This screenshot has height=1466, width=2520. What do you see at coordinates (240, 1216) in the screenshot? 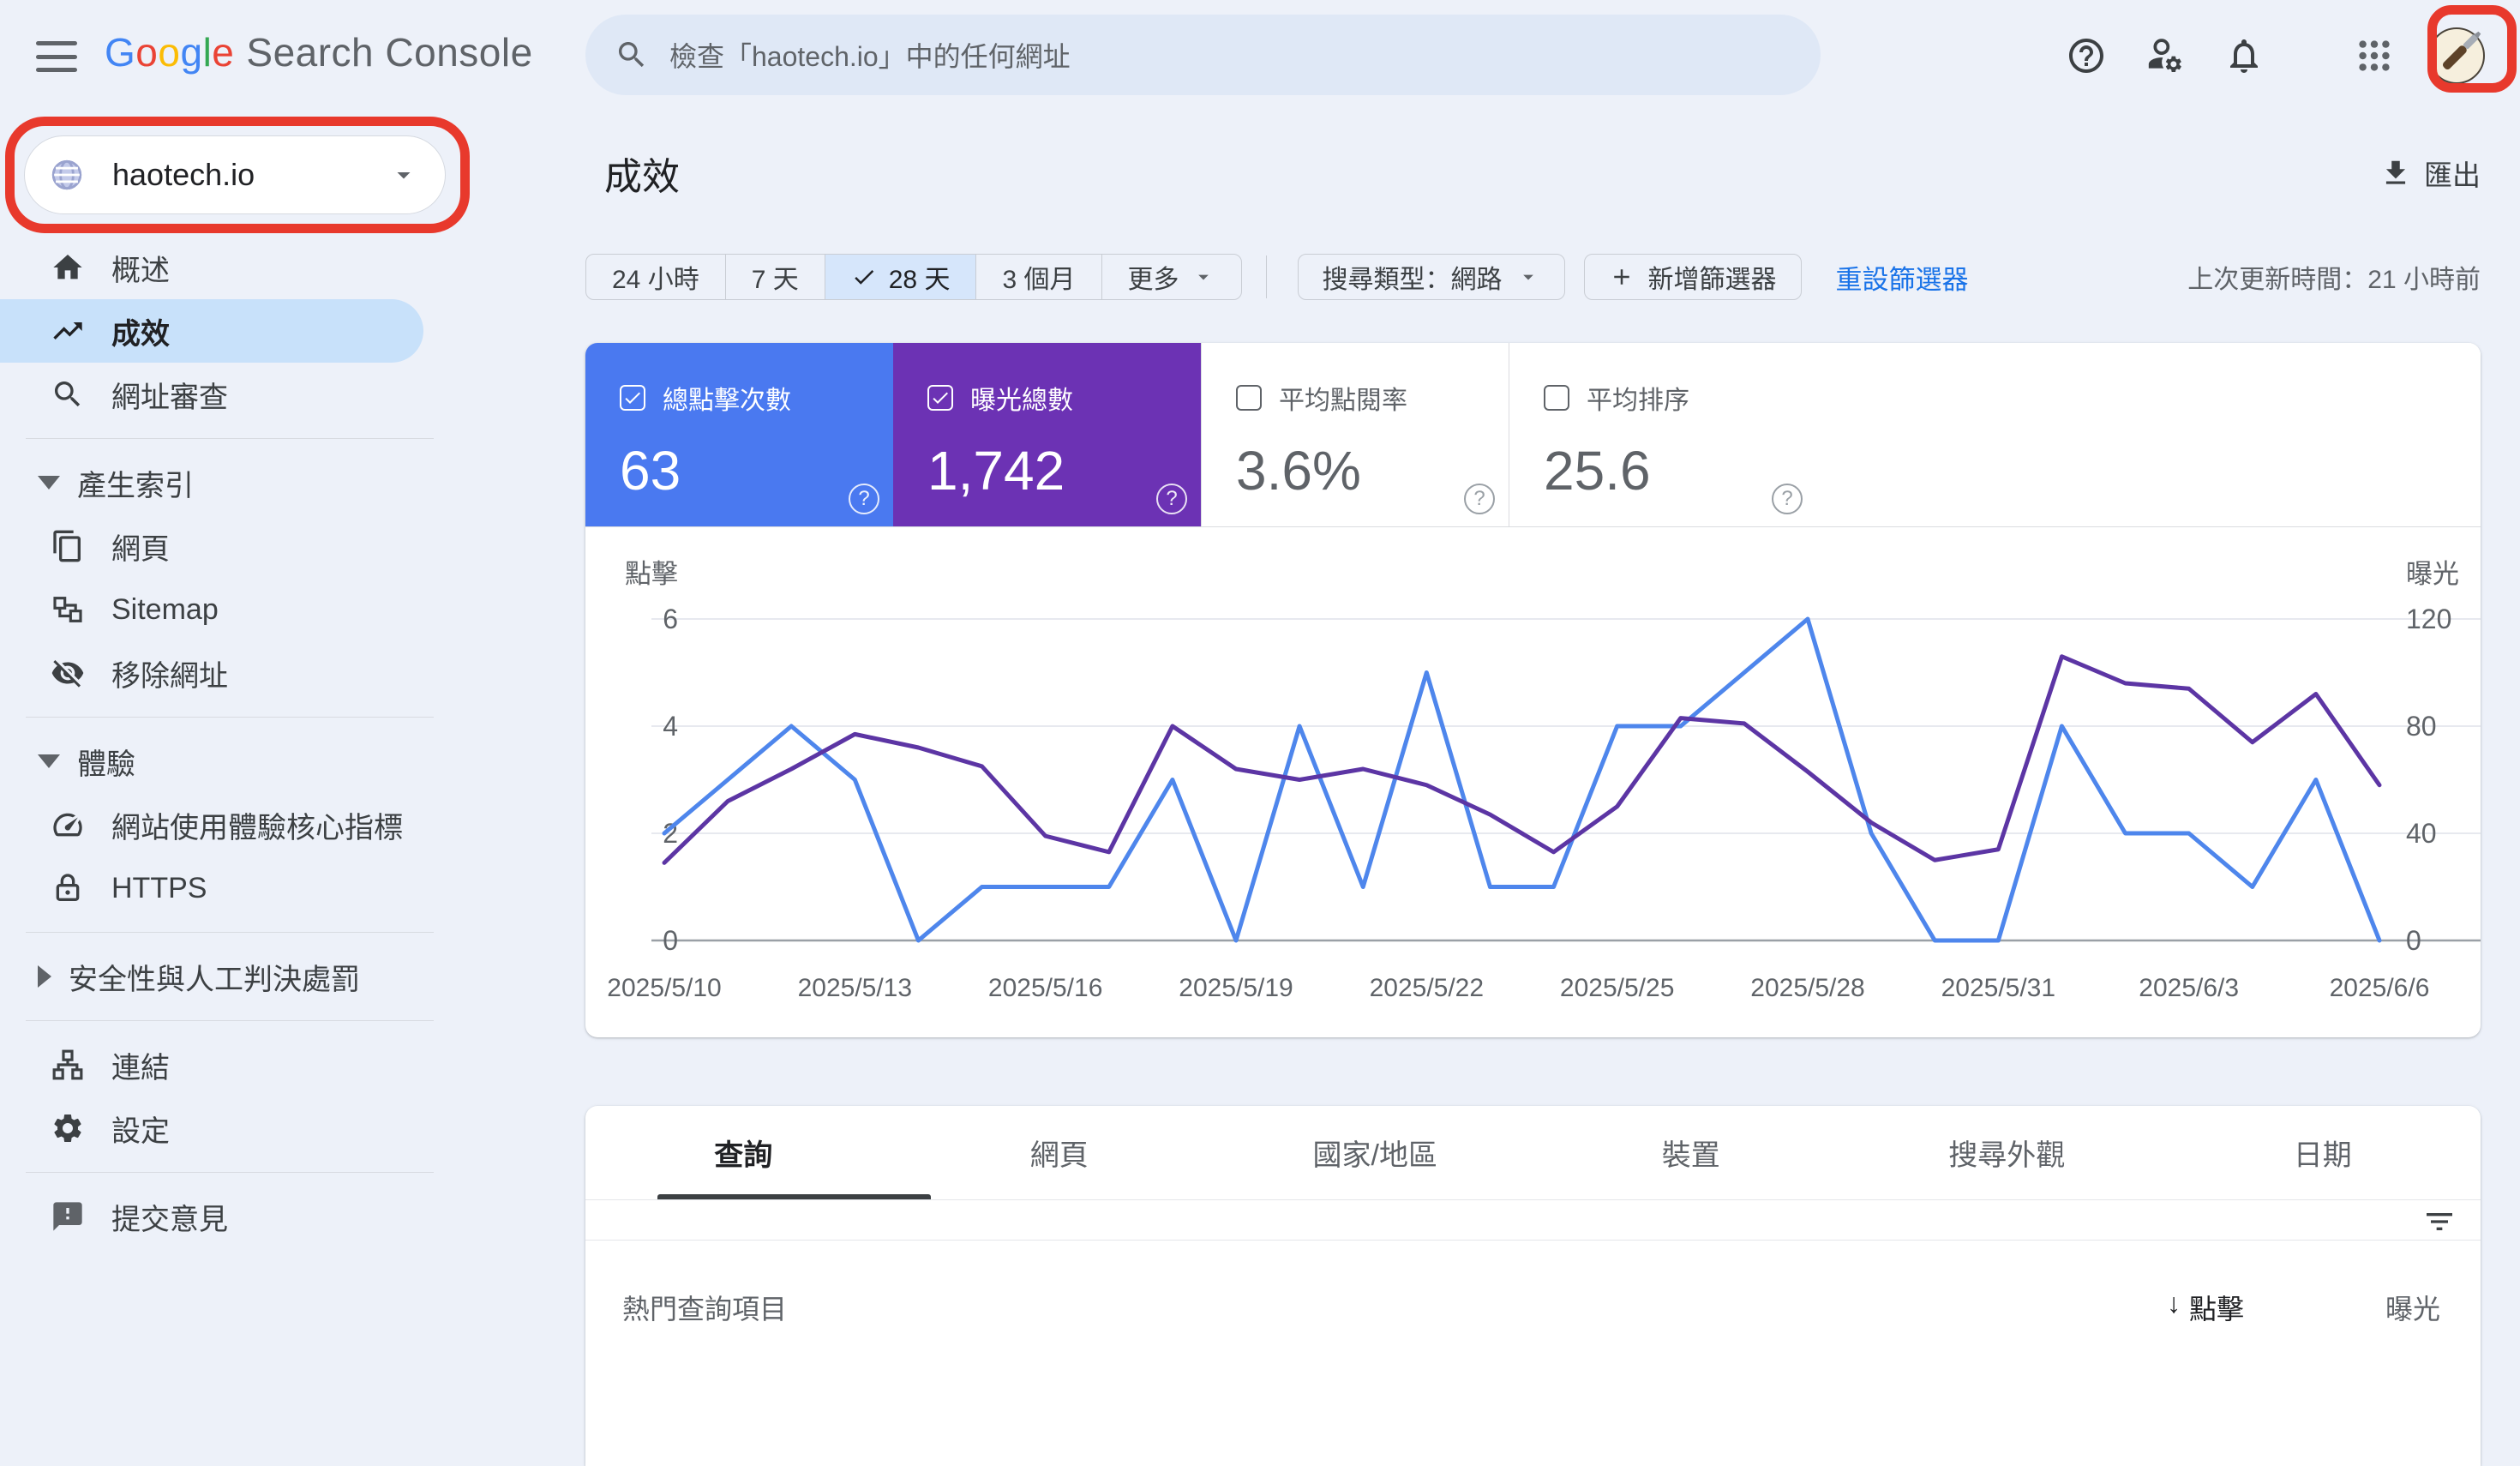
I see `sidebar-item-feedback: 提交意見` at bounding box center [240, 1216].